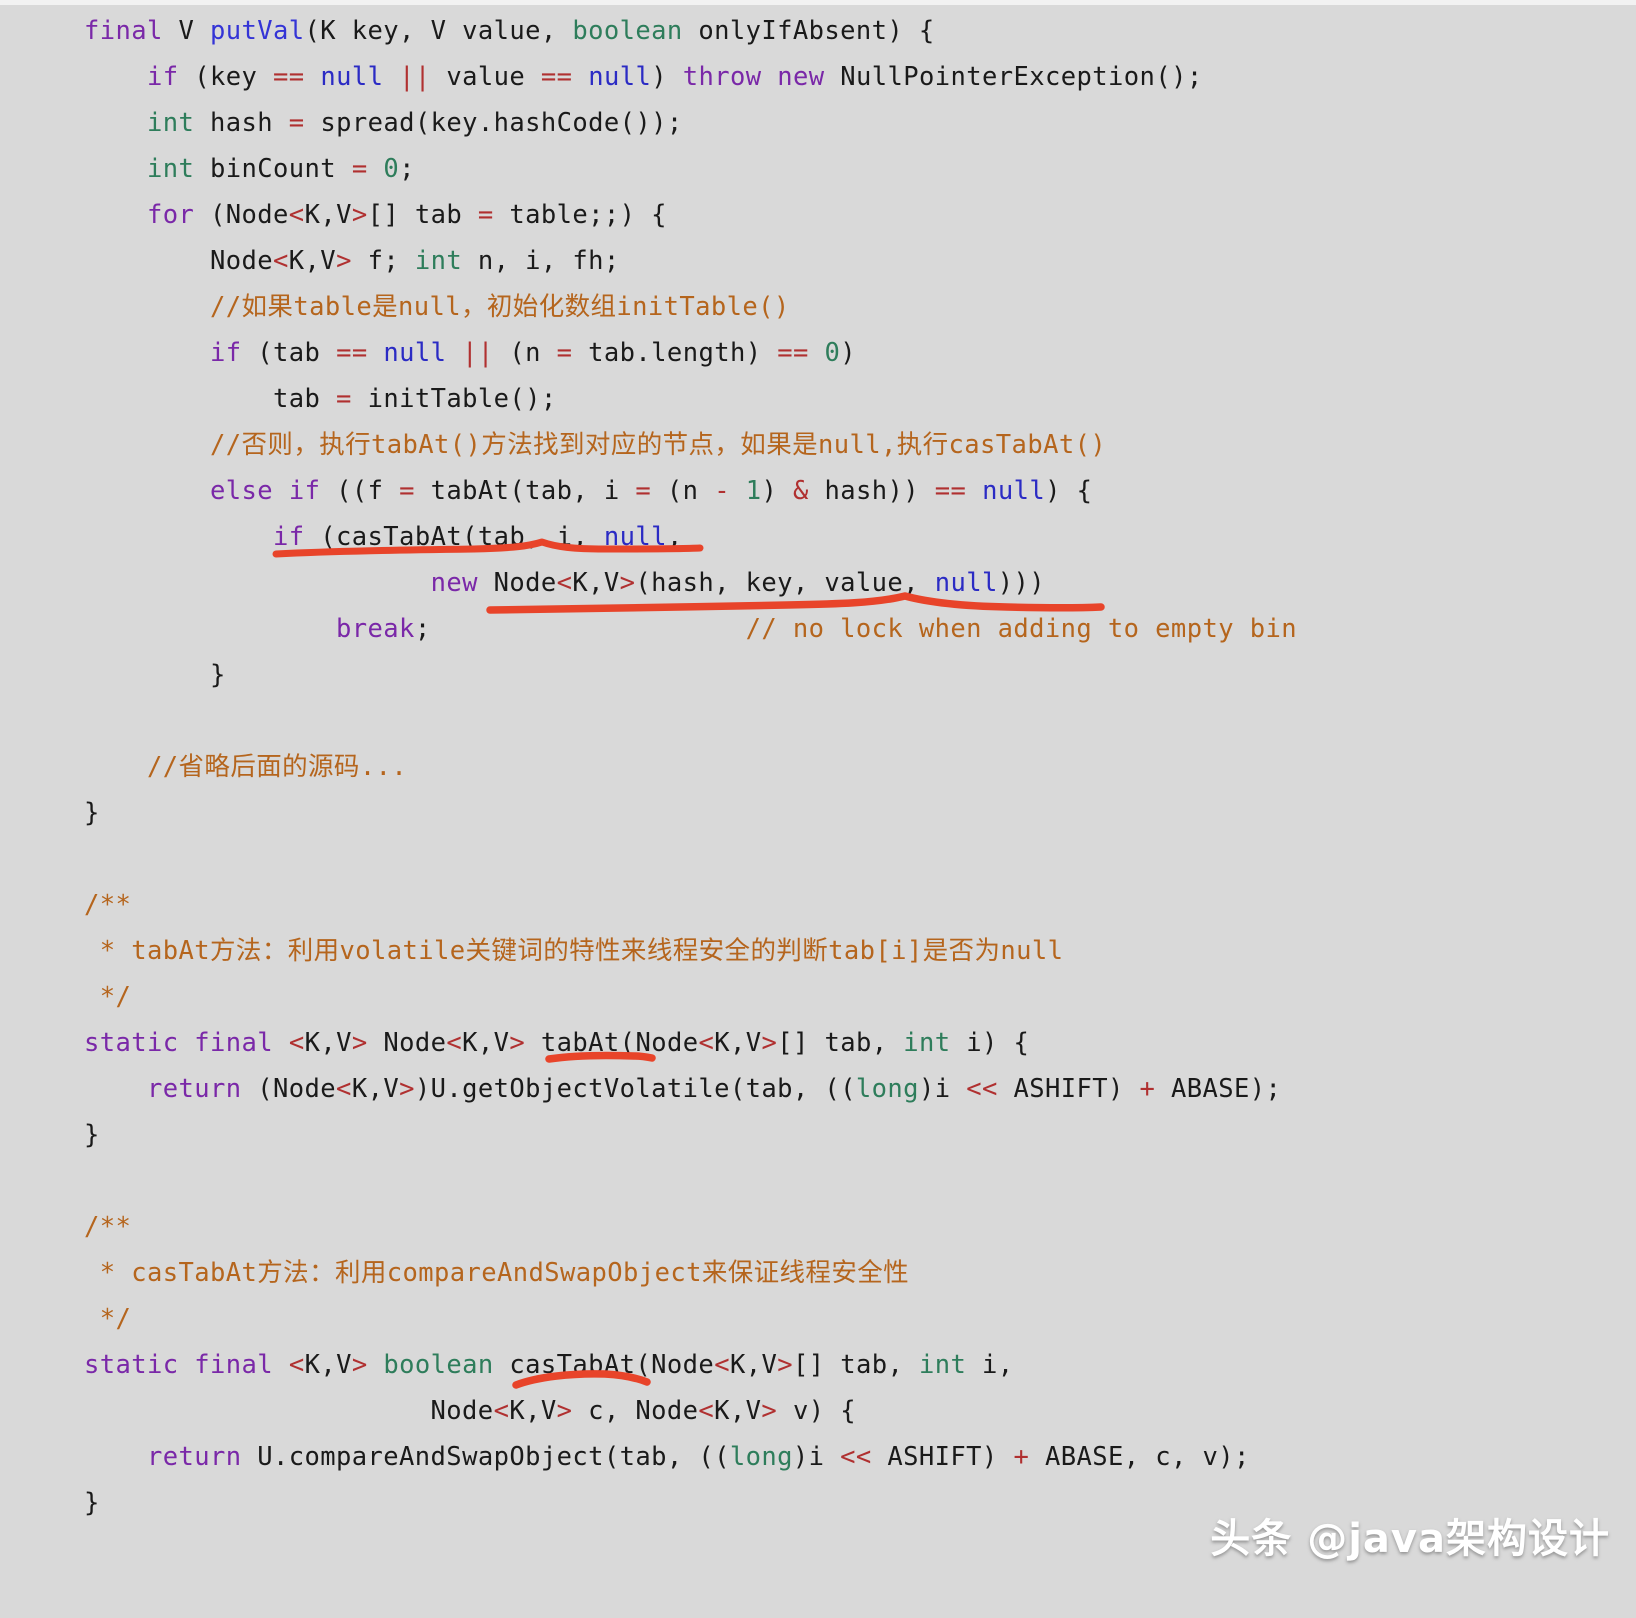 The height and width of the screenshot is (1618, 1636). Describe the element at coordinates (478, 537) in the screenshot. I see `code-line: if (casTabAt(tab, i, null,` at that location.